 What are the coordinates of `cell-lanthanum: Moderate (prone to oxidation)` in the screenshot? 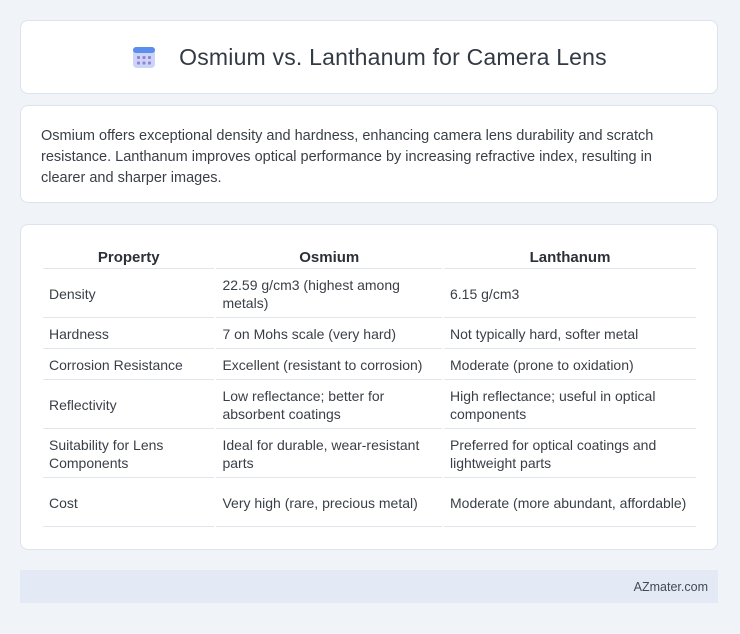 It's located at (570, 365).